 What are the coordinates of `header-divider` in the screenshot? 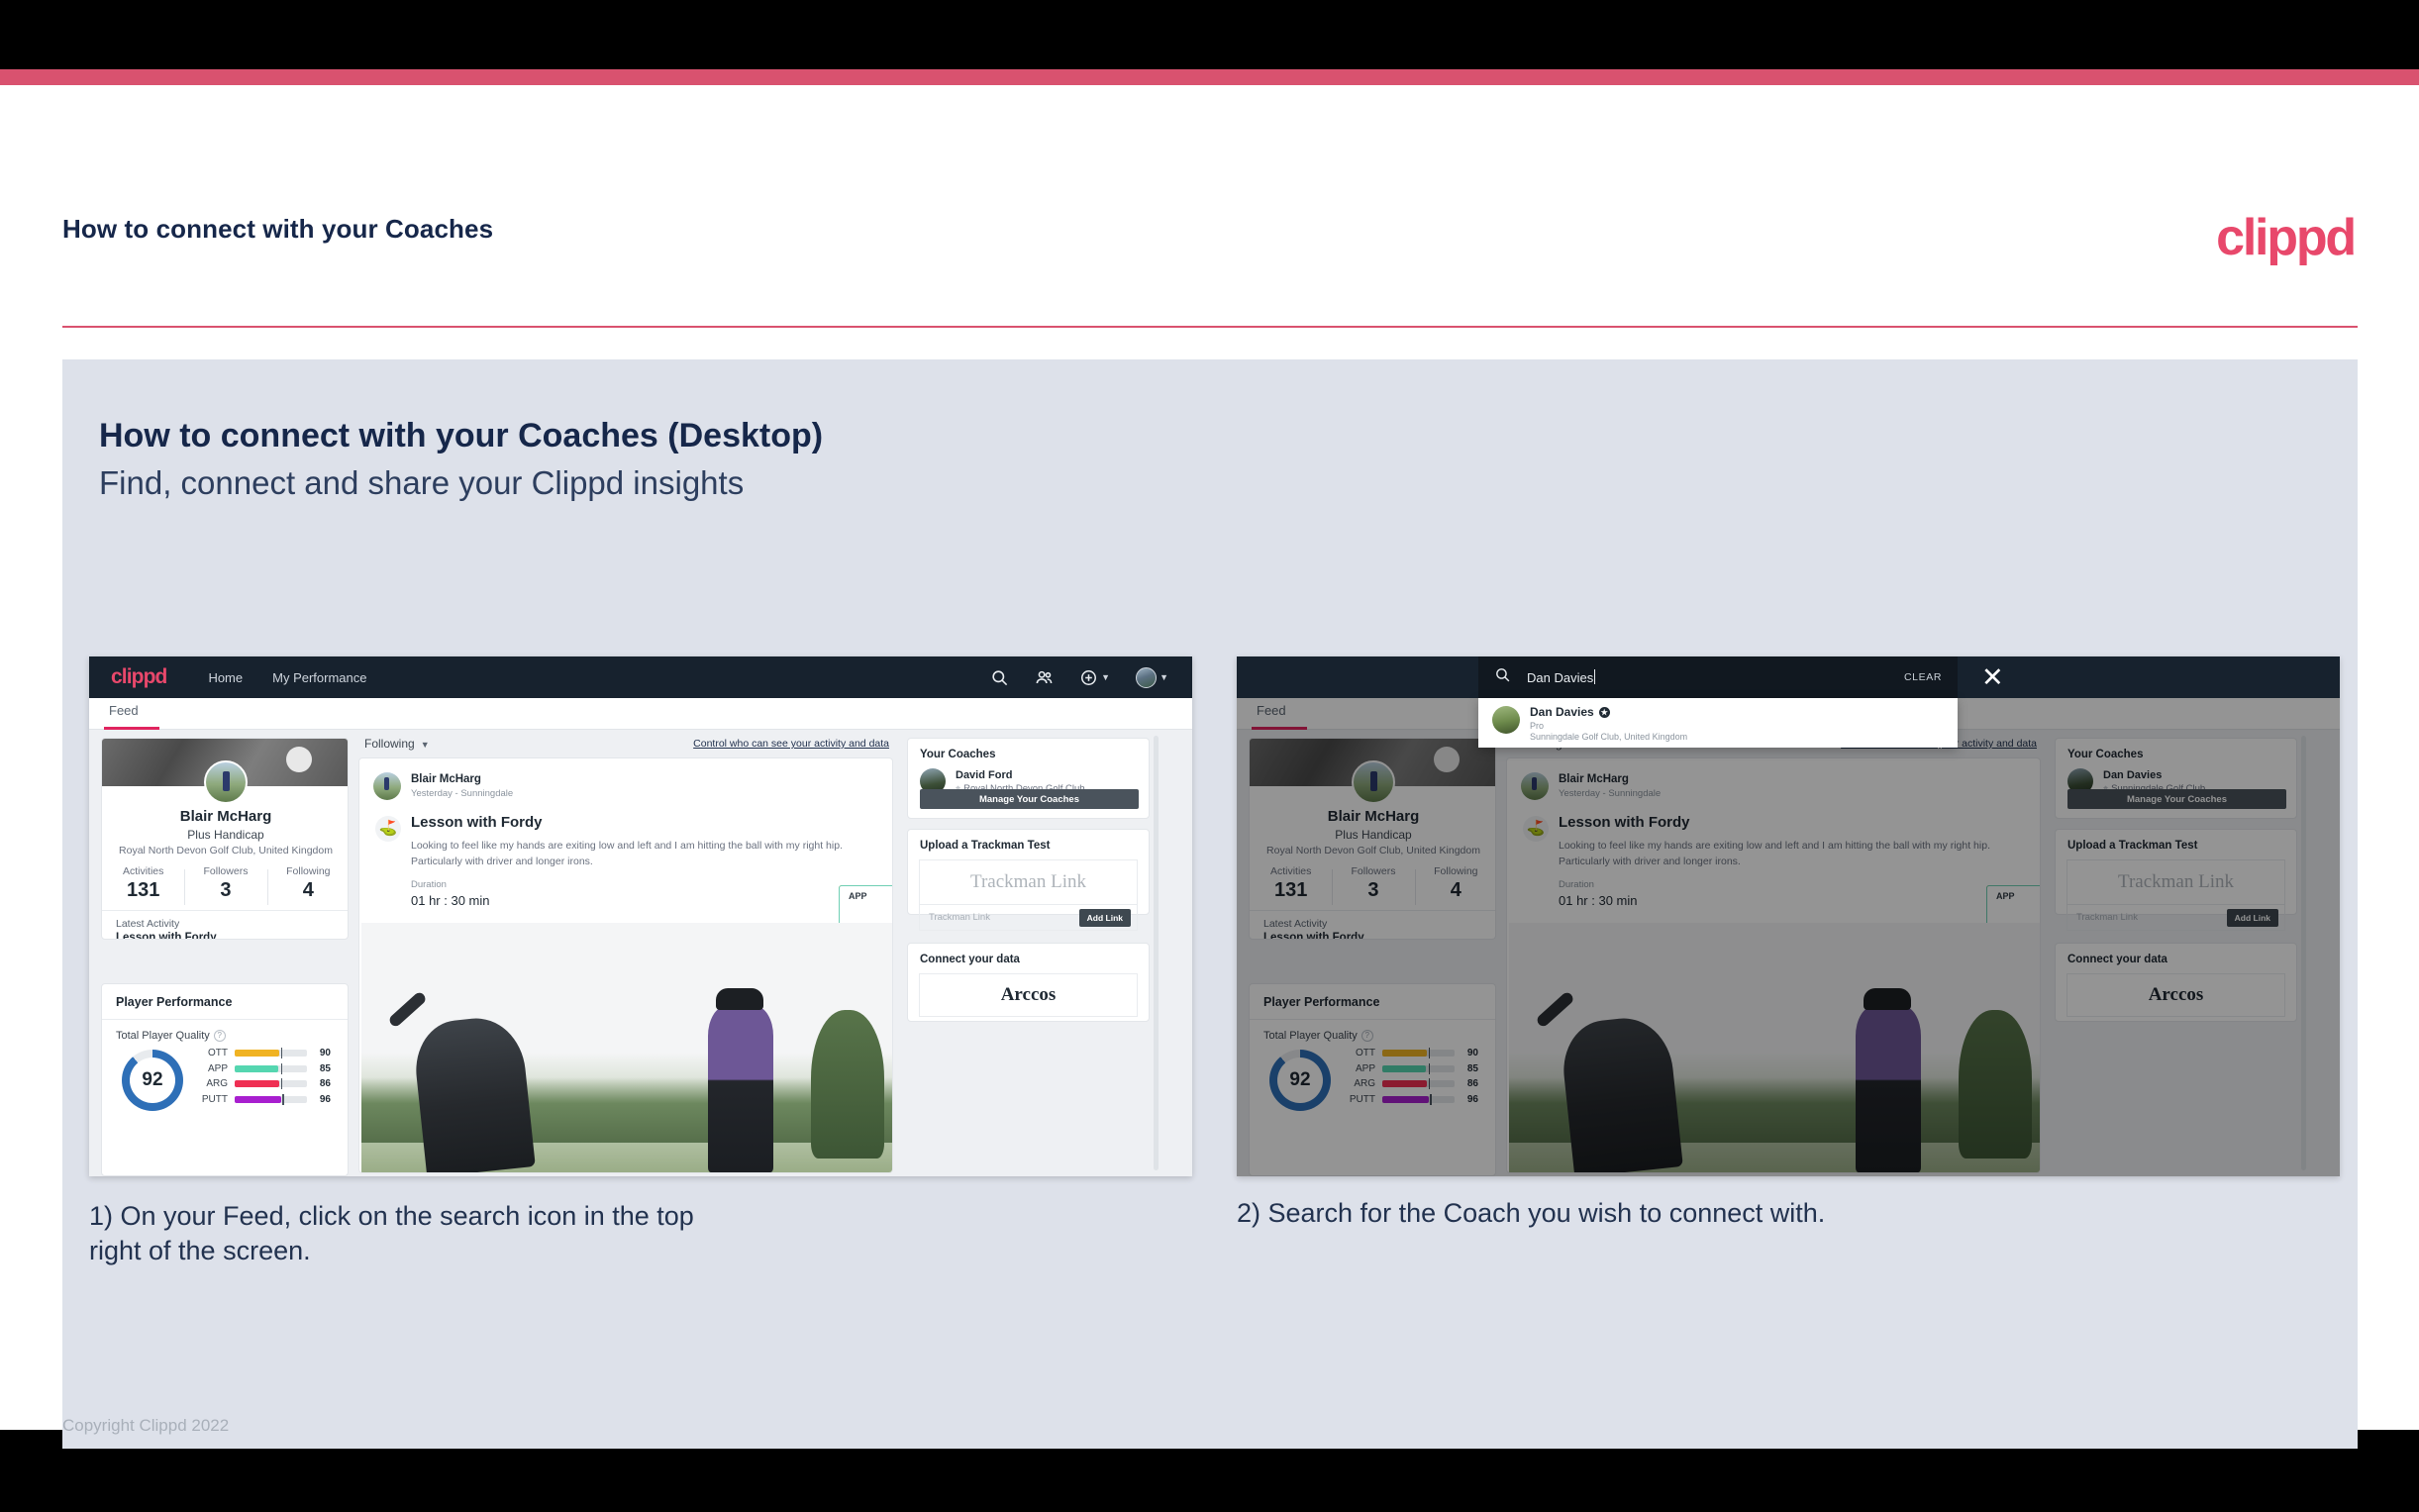 It's located at (1210, 327).